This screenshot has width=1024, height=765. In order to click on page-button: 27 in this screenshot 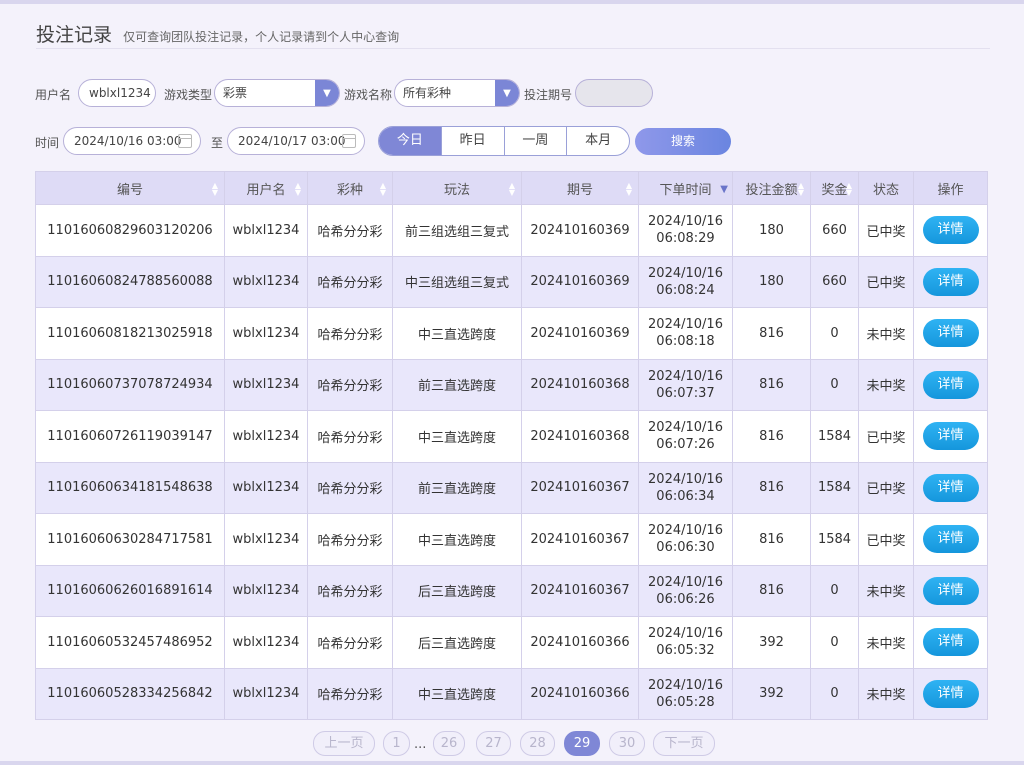, I will do `click(493, 743)`.